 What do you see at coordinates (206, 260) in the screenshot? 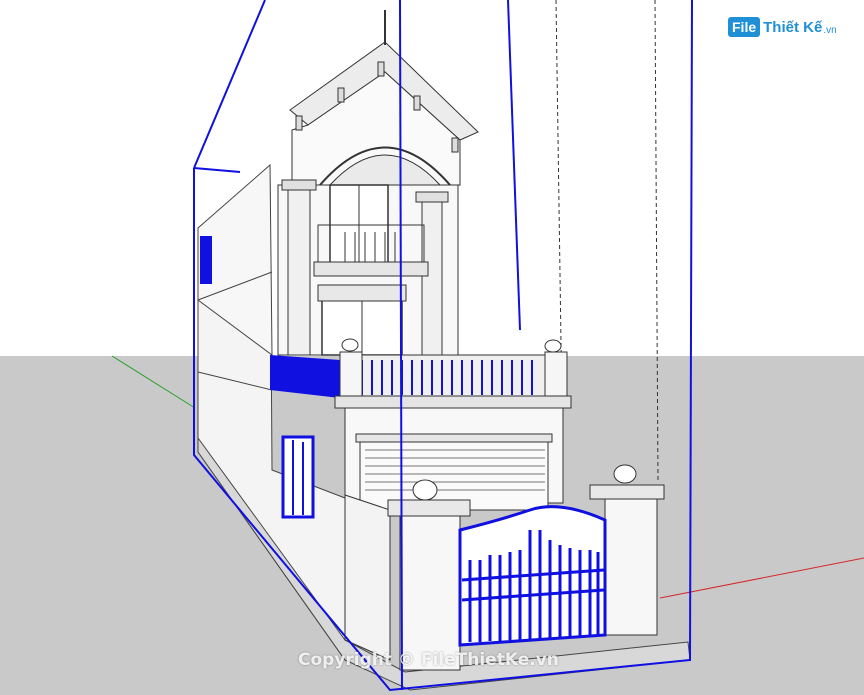
I see `side-blue-panel` at bounding box center [206, 260].